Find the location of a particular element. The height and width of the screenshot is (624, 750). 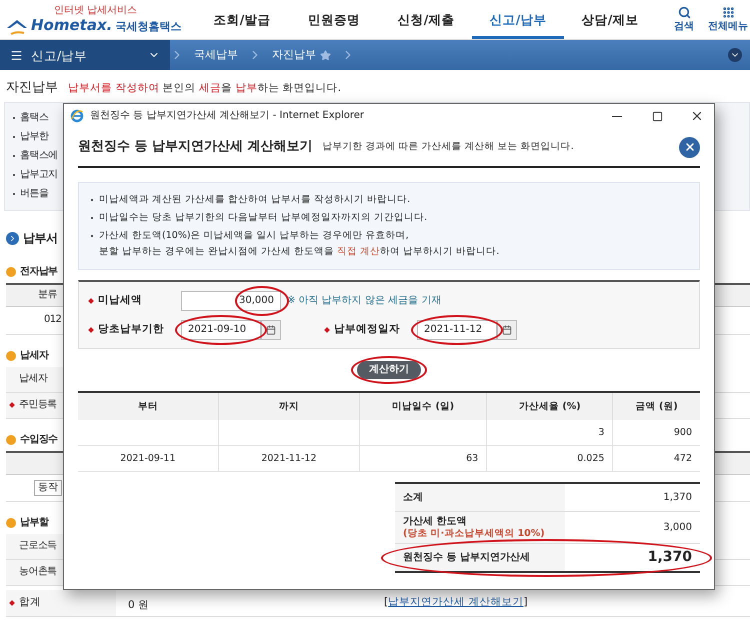

field-label: 합계 is located at coordinates (30, 602).